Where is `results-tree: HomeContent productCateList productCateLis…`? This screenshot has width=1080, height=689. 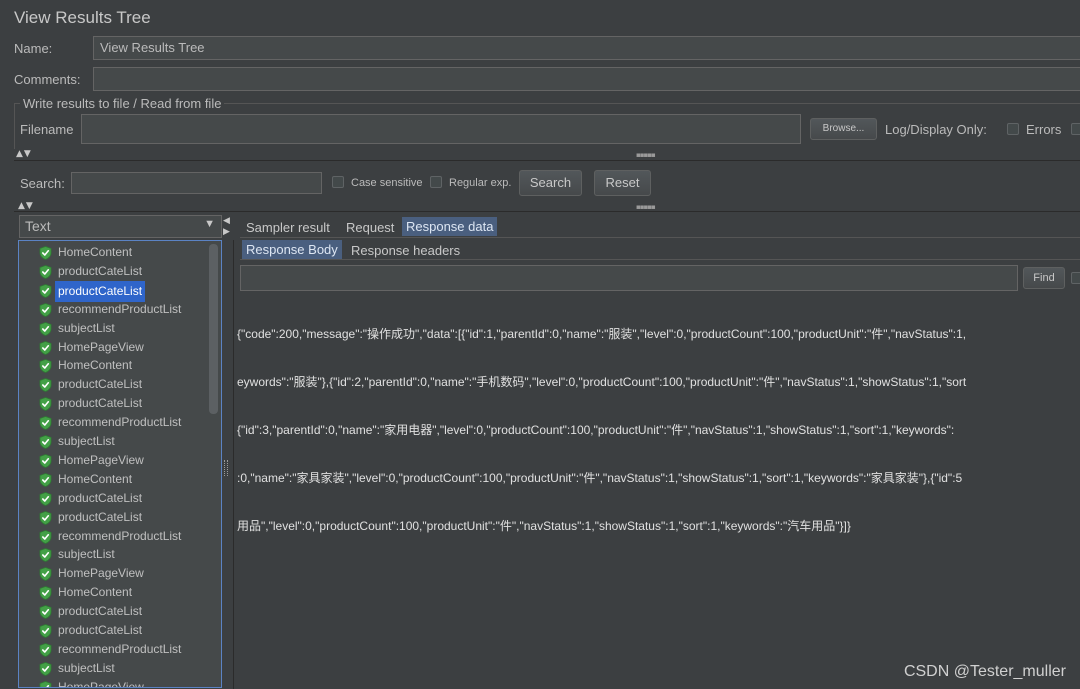
results-tree: HomeContent productCateList productCateLis… is located at coordinates (120, 464).